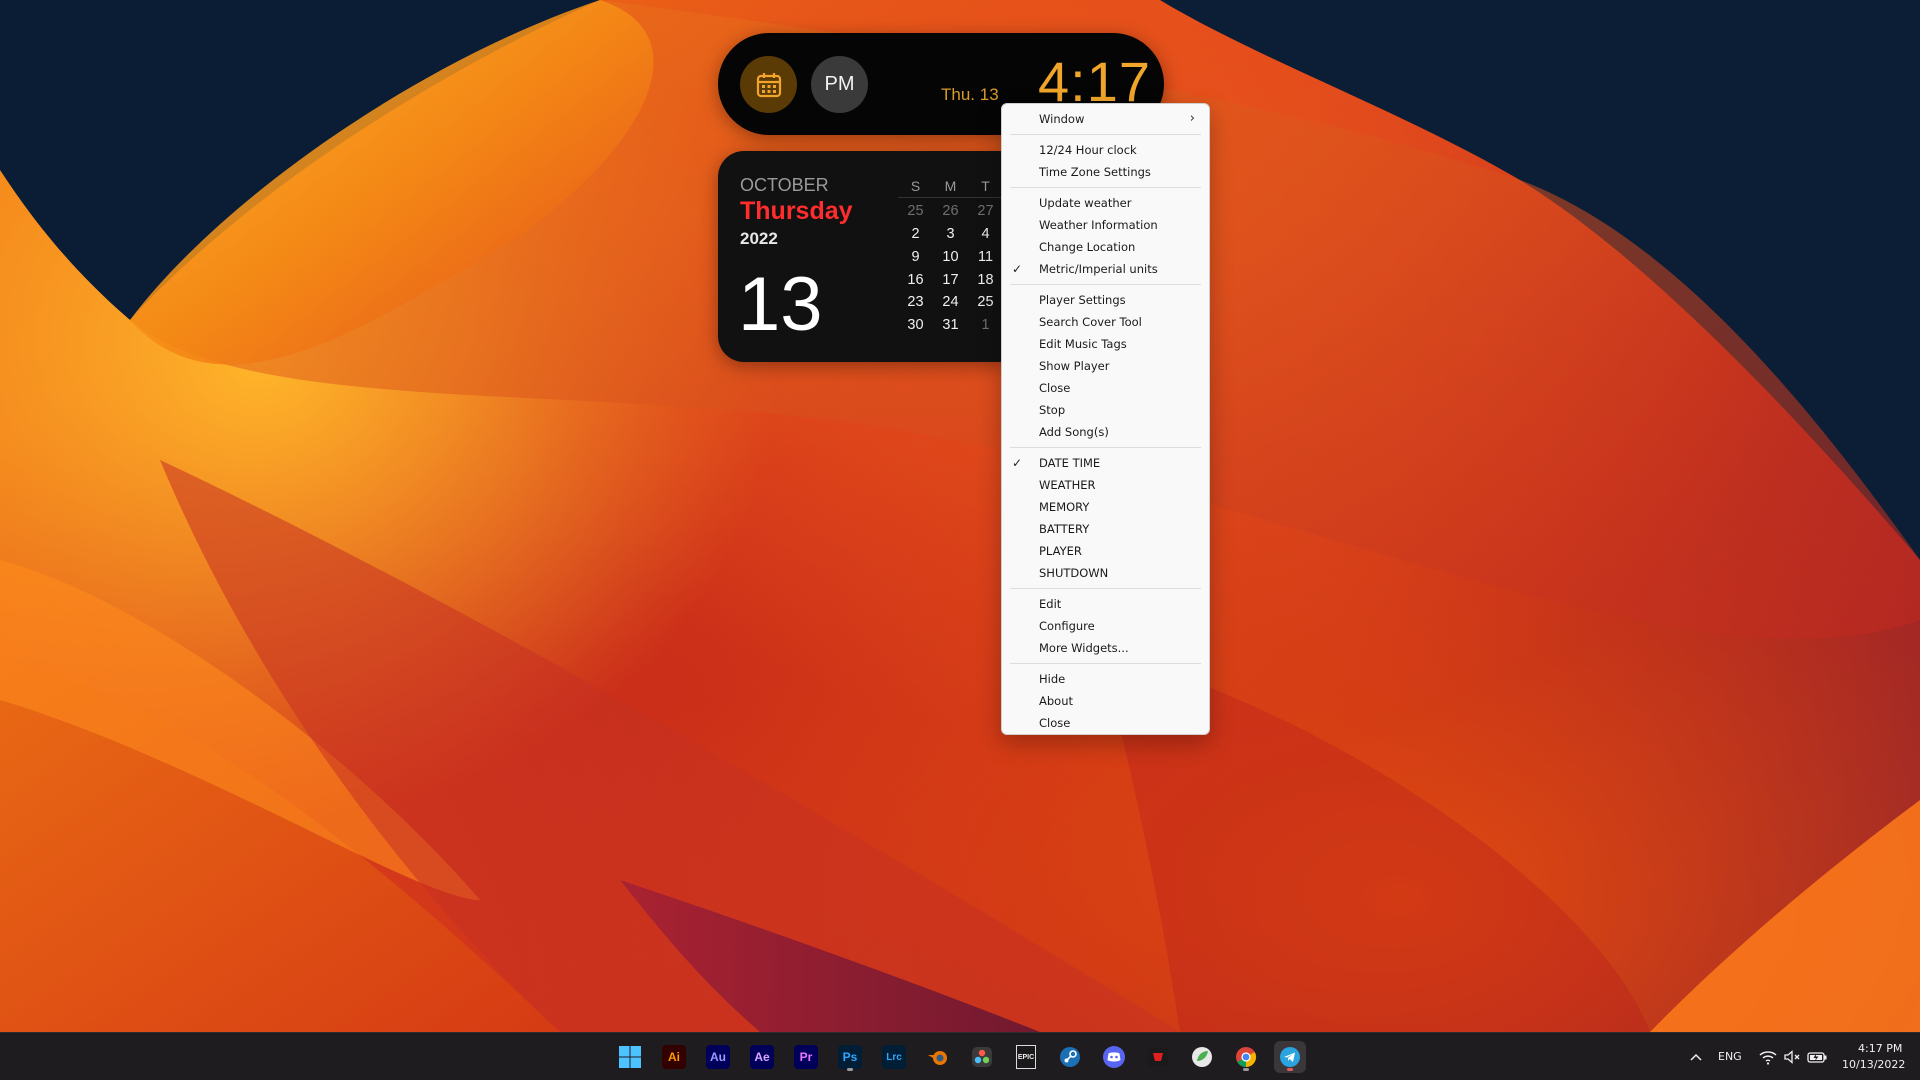 This screenshot has height=1080, width=1920. I want to click on menu-item-change-location: Change Location, so click(1105, 247).